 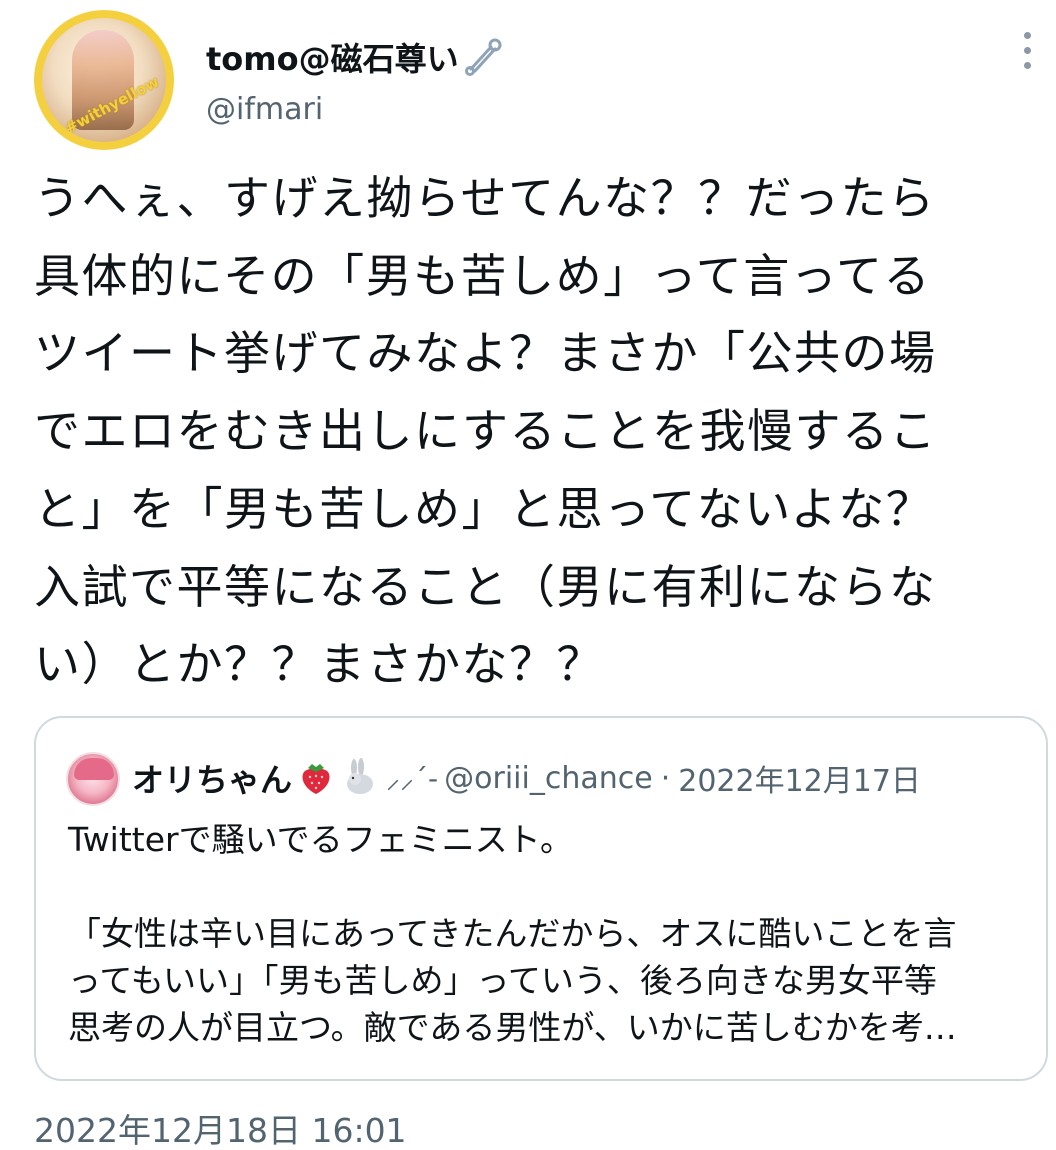 I want to click on rabbit-icon, so click(x=360, y=776).